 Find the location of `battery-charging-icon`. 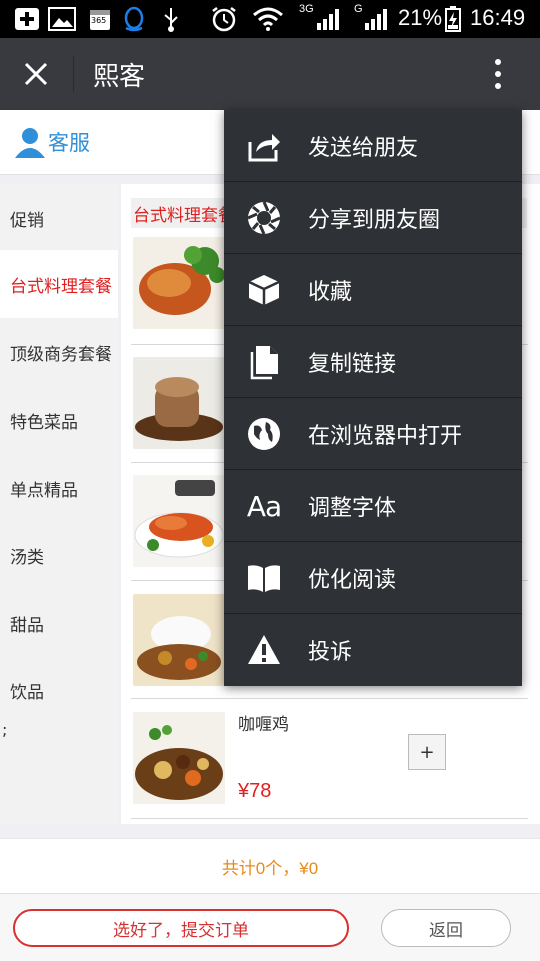

battery-charging-icon is located at coordinates (453, 19).